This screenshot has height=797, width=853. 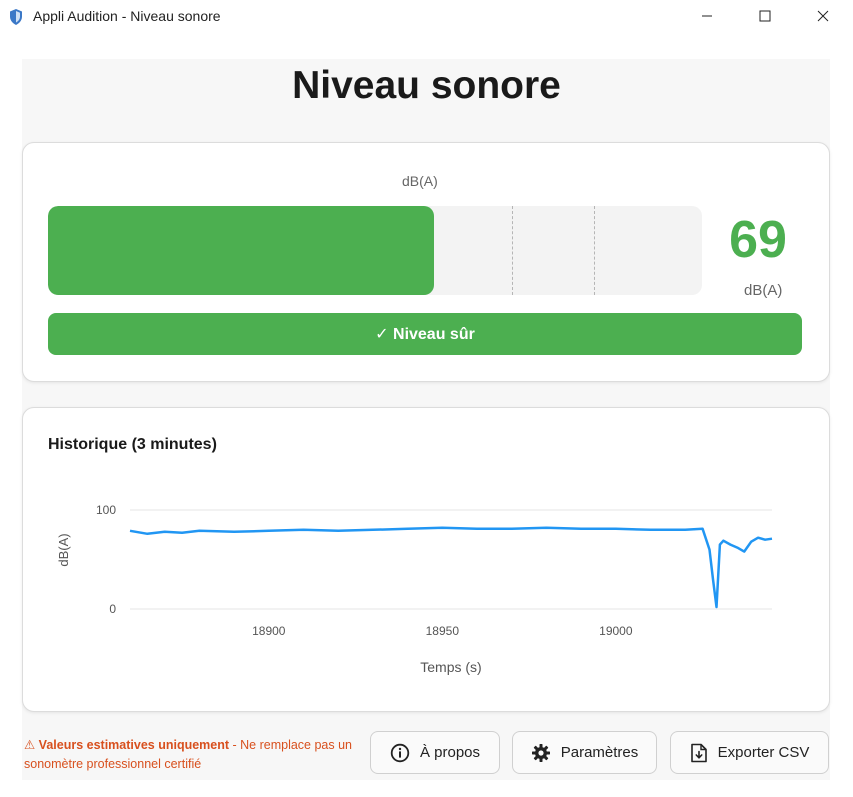 I want to click on maximize-button, so click(x=765, y=16).